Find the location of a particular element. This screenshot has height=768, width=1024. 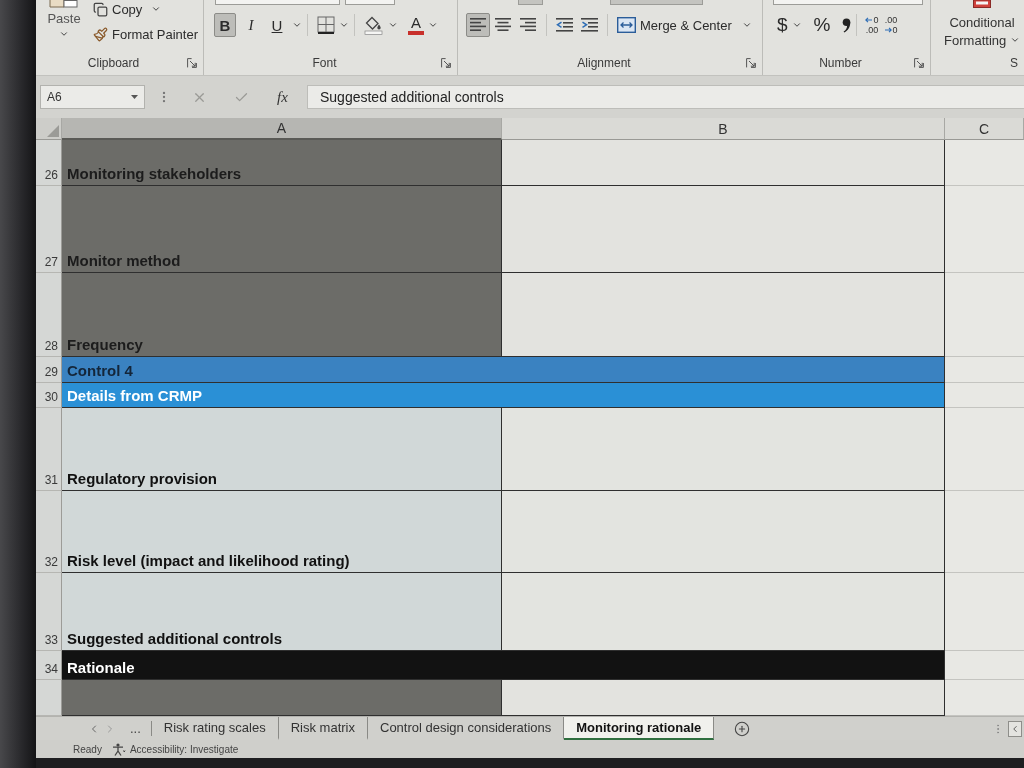

row-header: 33 is located at coordinates (49, 612).